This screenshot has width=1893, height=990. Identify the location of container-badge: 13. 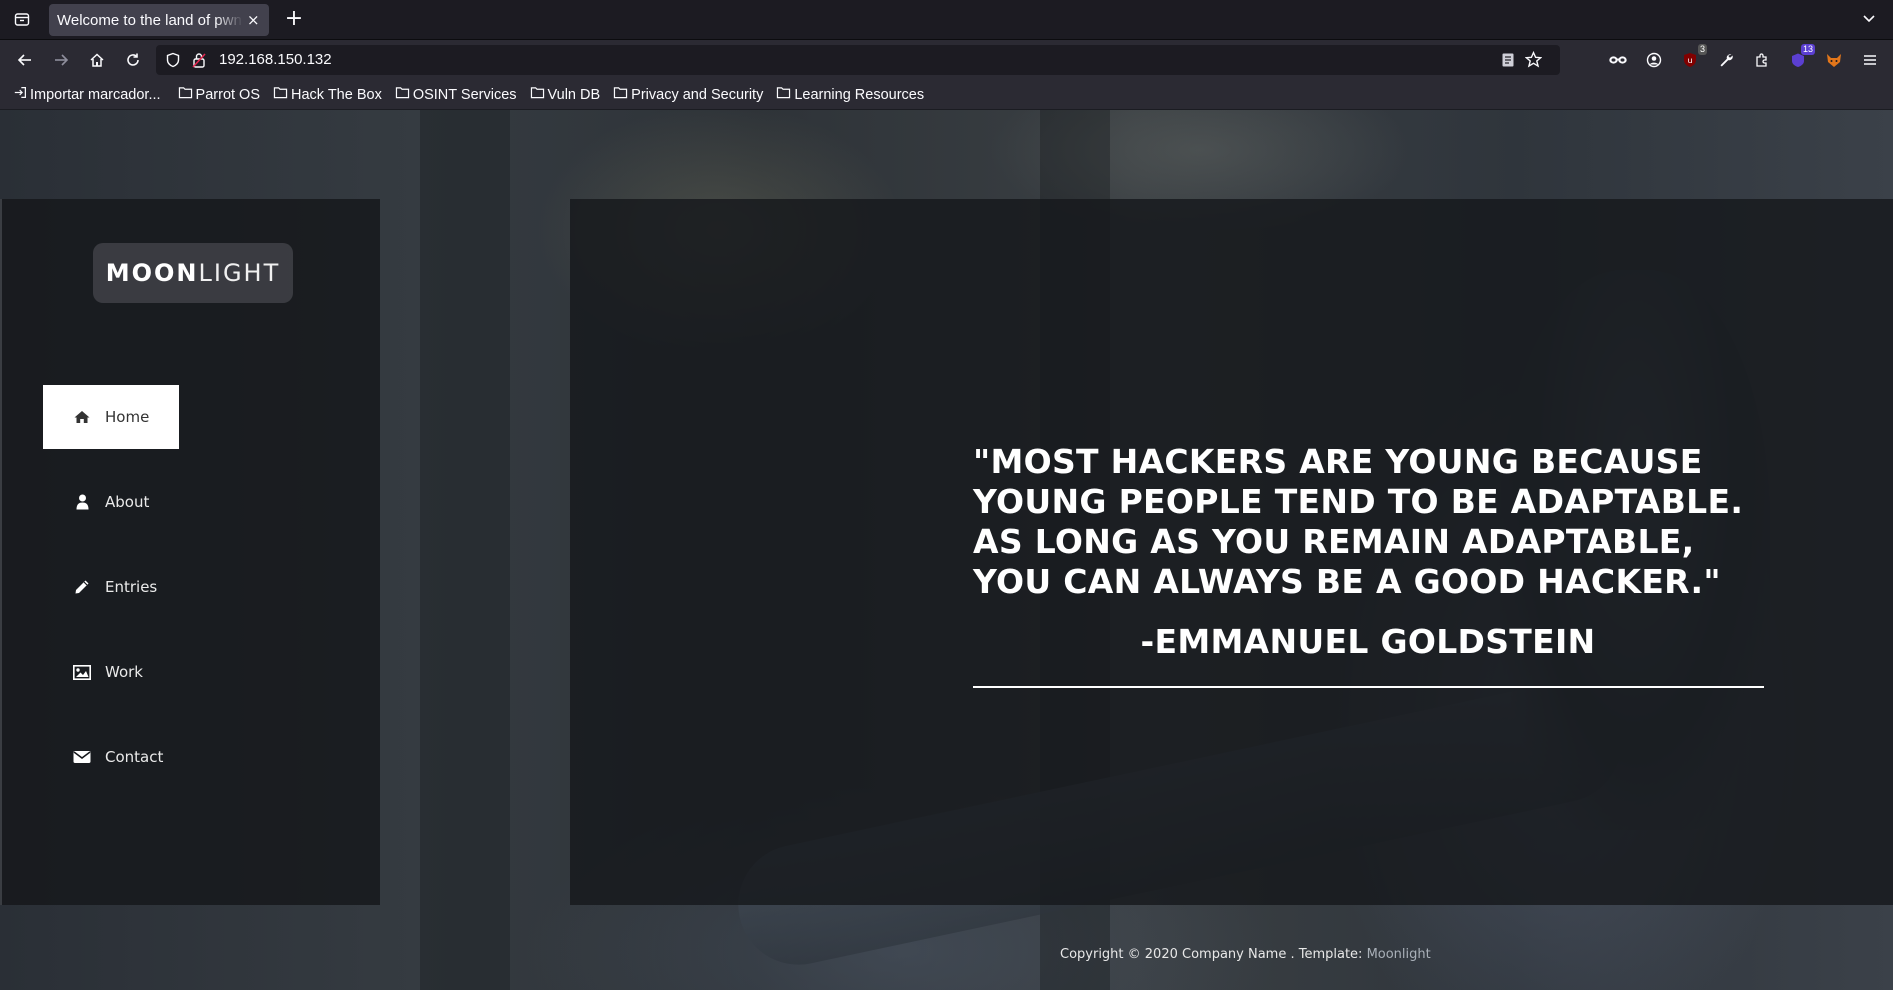
(1807, 49).